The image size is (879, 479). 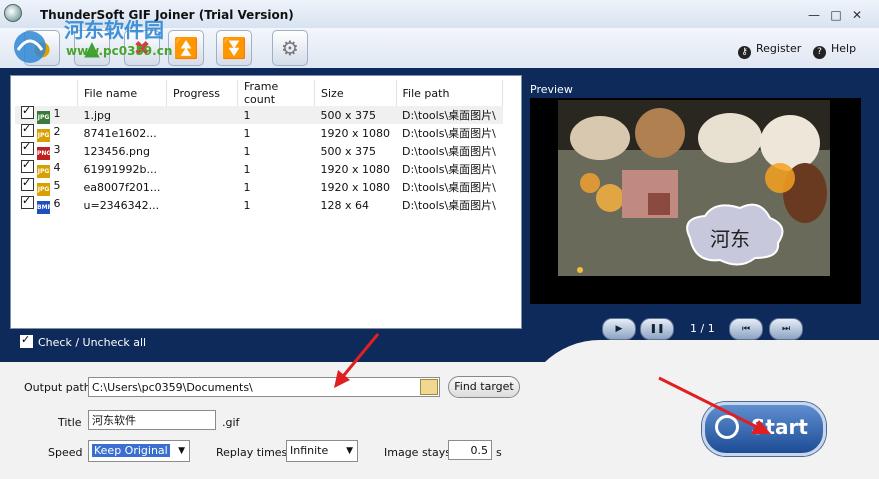 I want to click on find-target-button: Find target, so click(x=484, y=387).